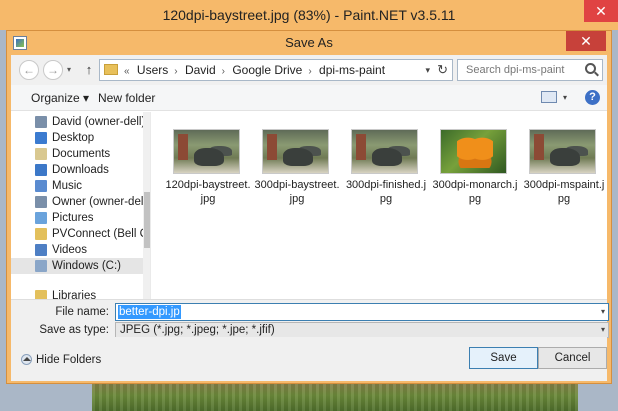 The width and height of the screenshot is (618, 411). What do you see at coordinates (352, 70) in the screenshot?
I see `breadcrumb-item: dpi-ms-paint` at bounding box center [352, 70].